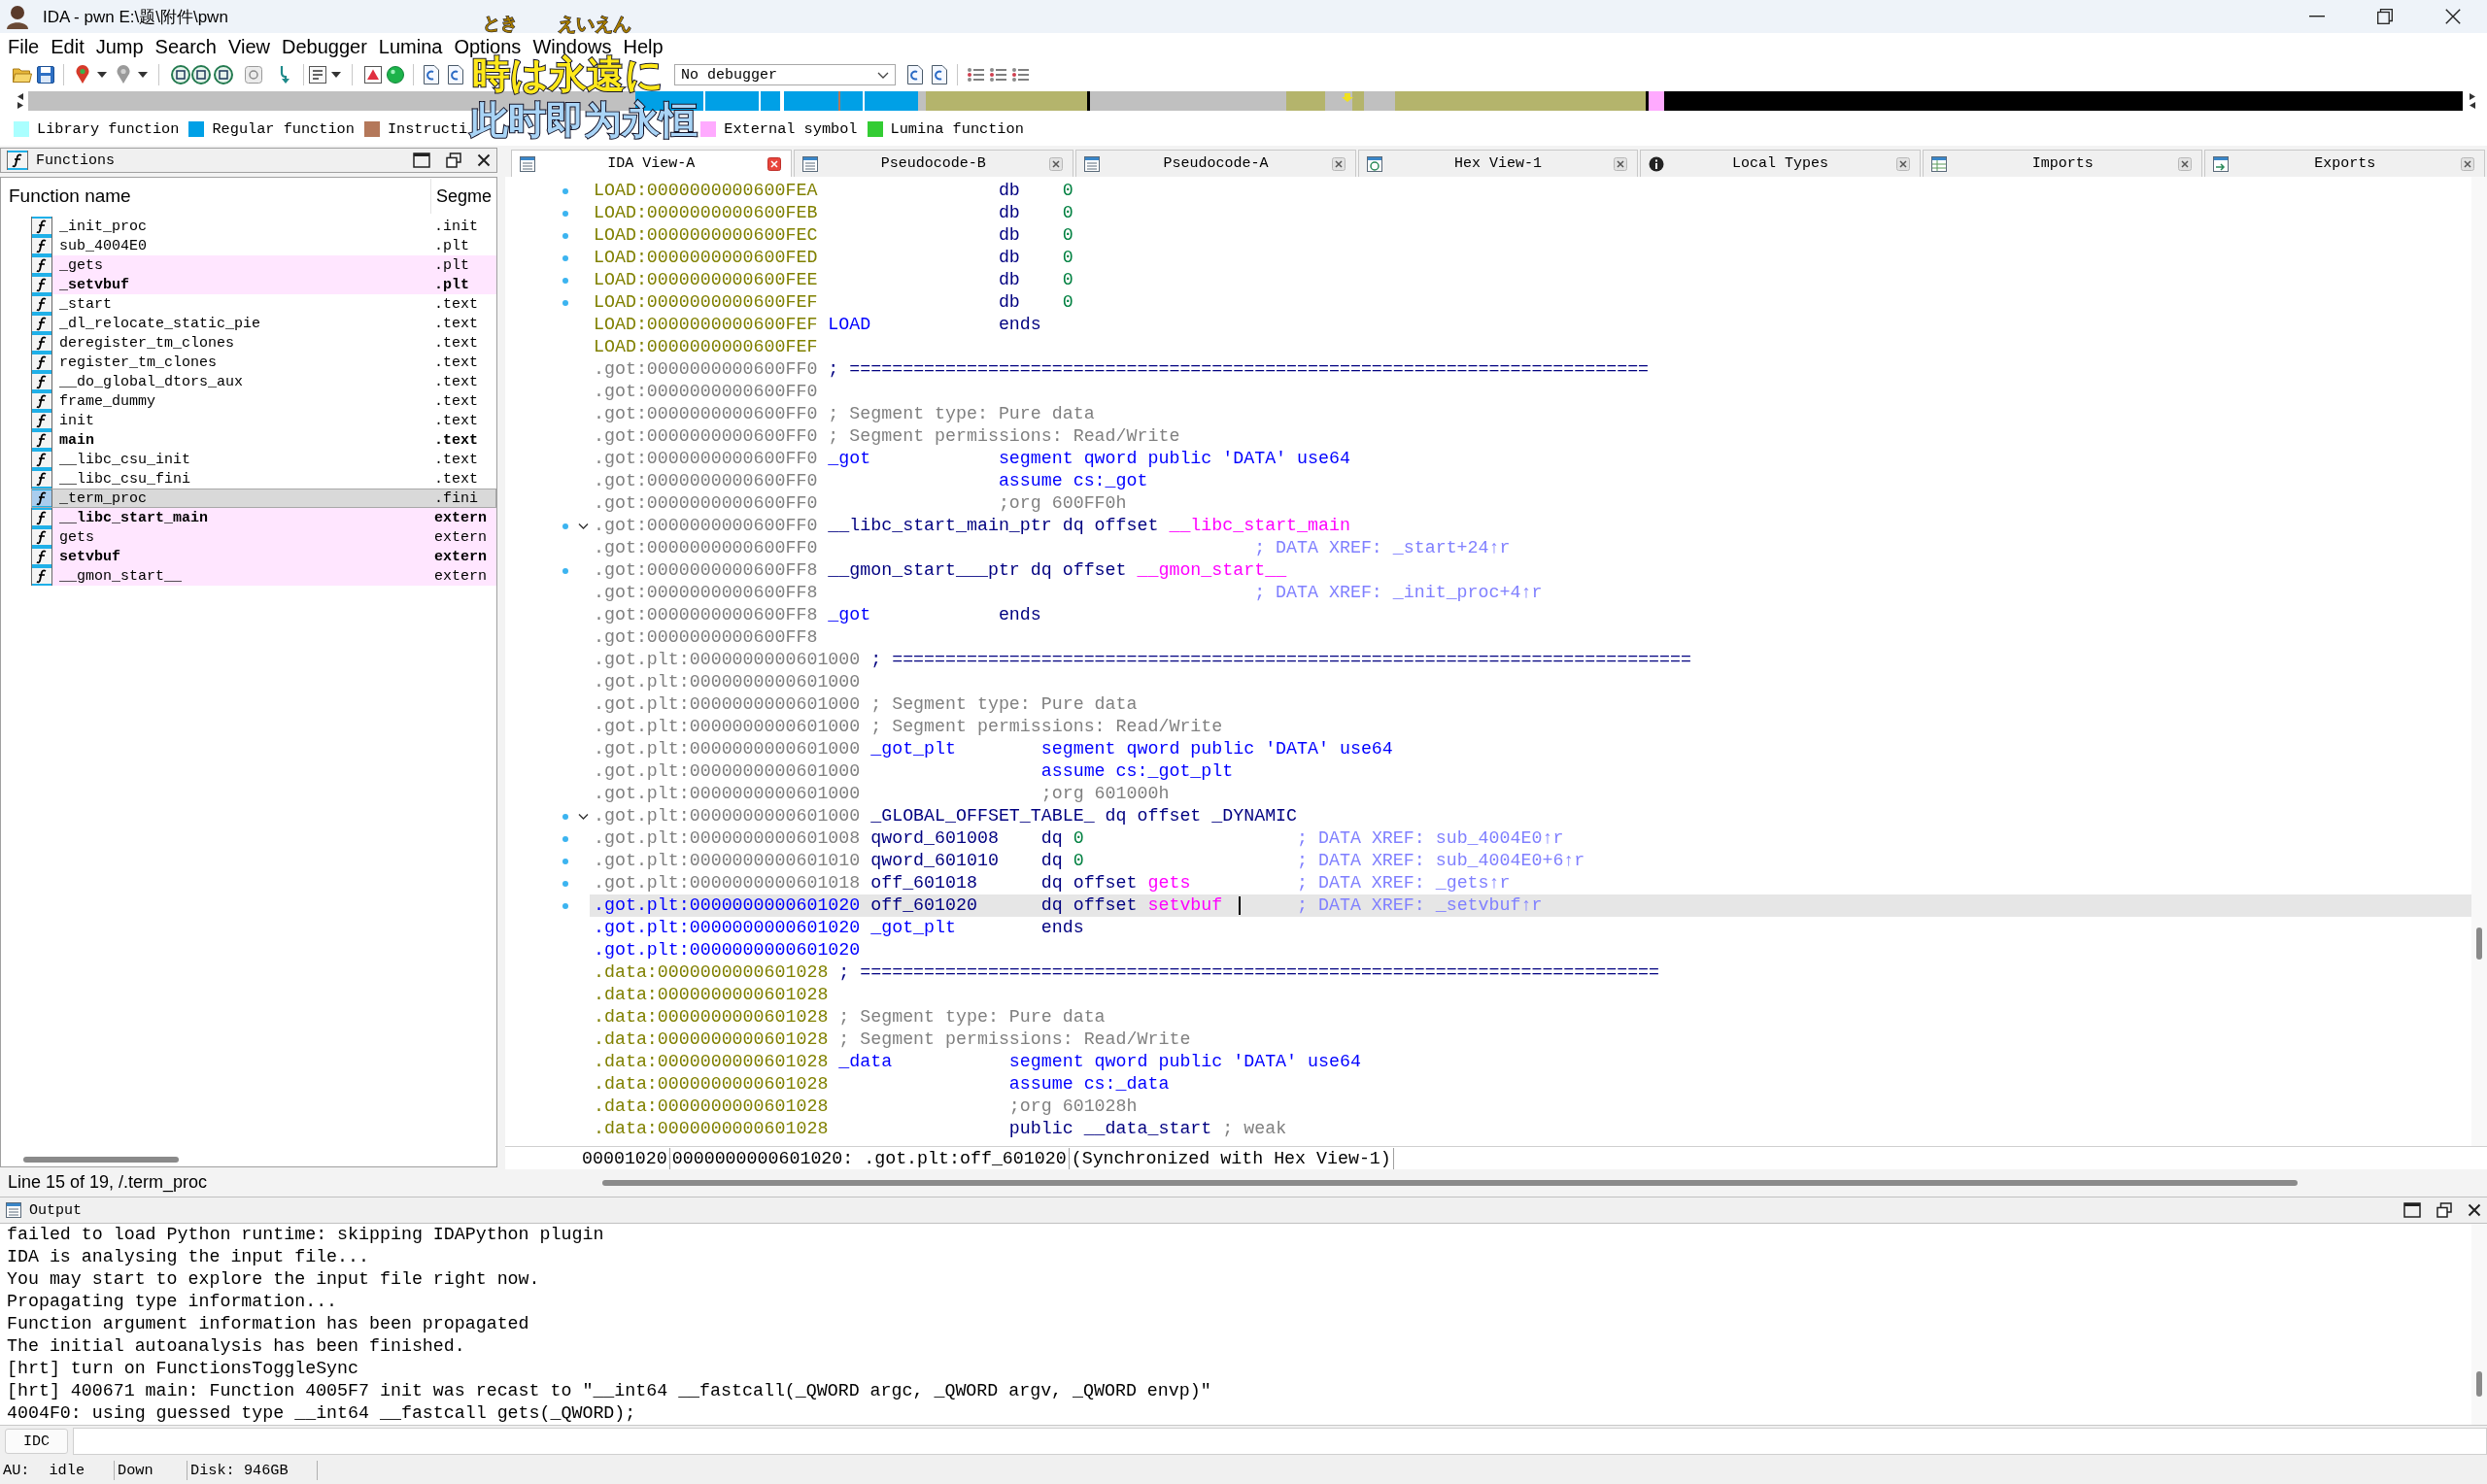 The image size is (2487, 1484). What do you see at coordinates (94, 284) in the screenshot?
I see `function-name: _setvbuf` at bounding box center [94, 284].